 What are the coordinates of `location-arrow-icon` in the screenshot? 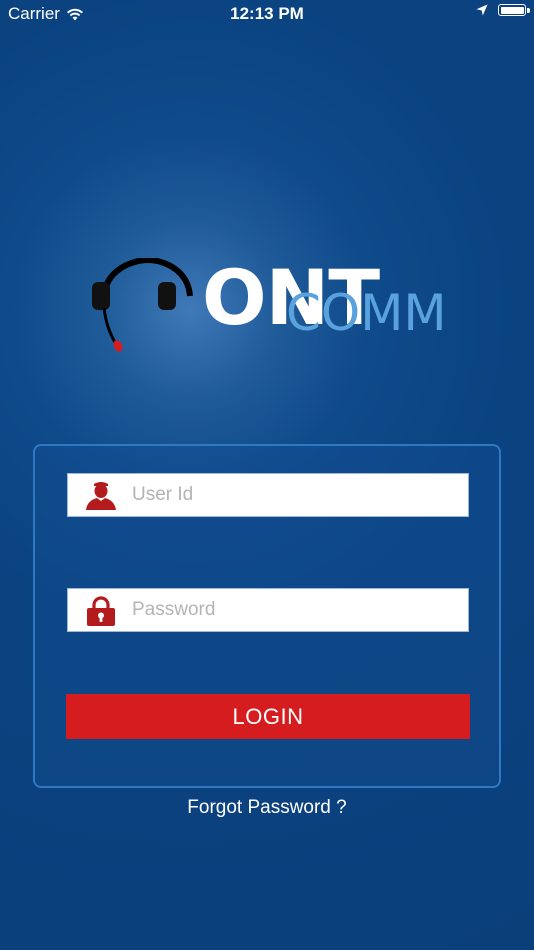 It's located at (482, 10).